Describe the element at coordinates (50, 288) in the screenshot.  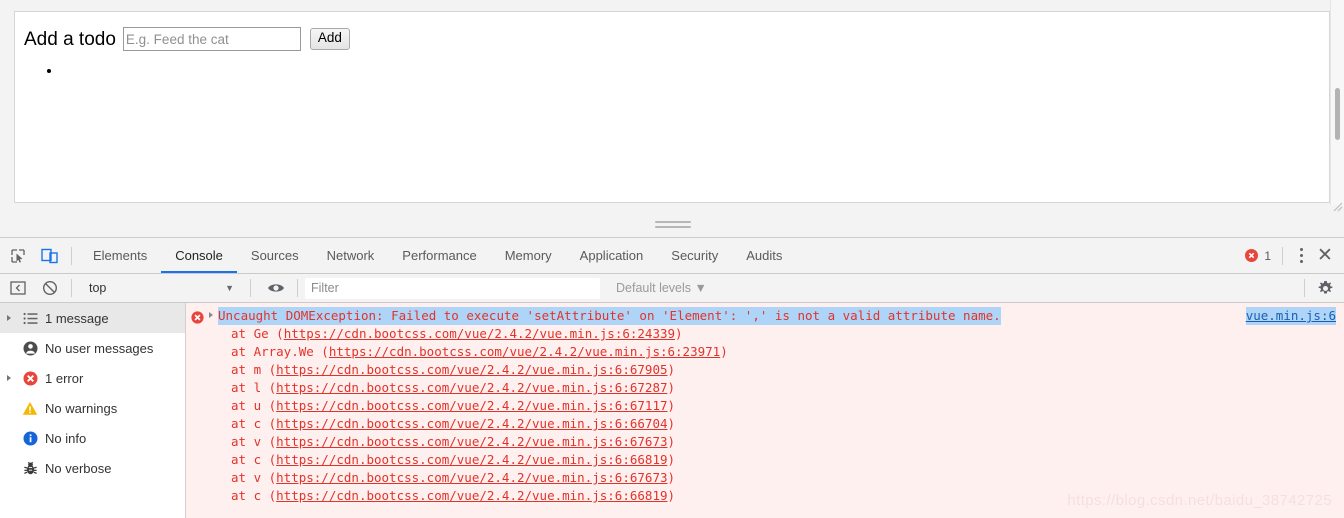
I see `clear-console-icon` at that location.